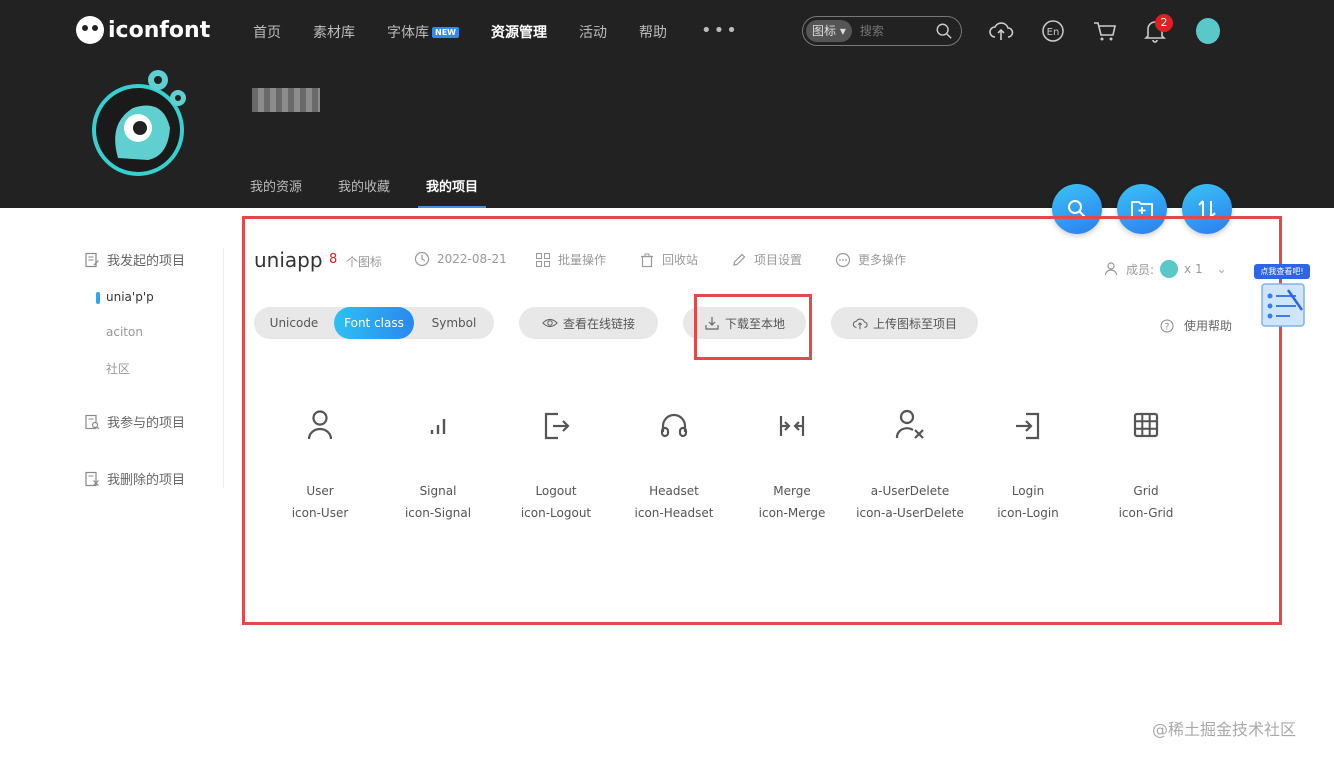 Image resolution: width=1334 pixels, height=758 pixels. What do you see at coordinates (1208, 326) in the screenshot?
I see `help-label: 使用帮助` at bounding box center [1208, 326].